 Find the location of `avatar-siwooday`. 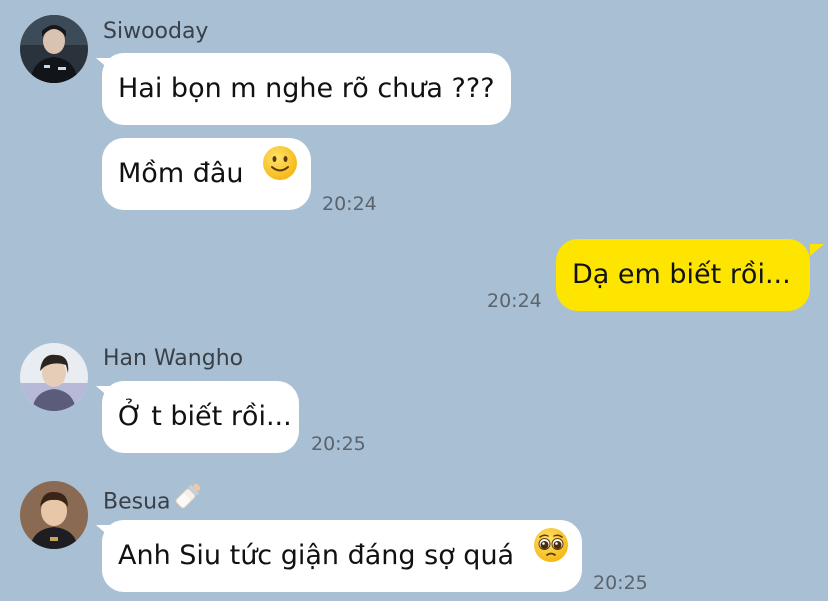

avatar-siwooday is located at coordinates (54, 49).